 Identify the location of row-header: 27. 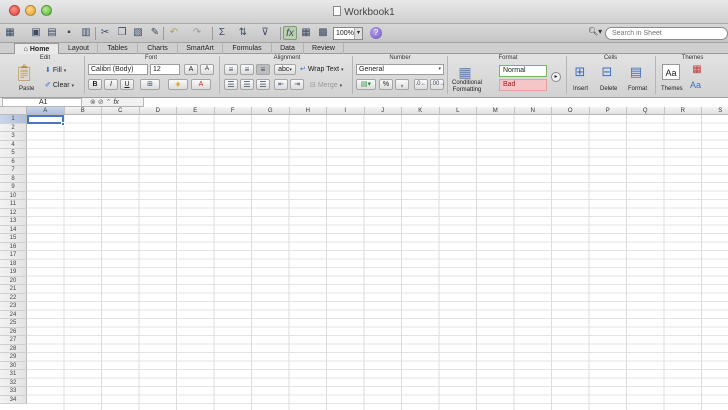
(13, 340).